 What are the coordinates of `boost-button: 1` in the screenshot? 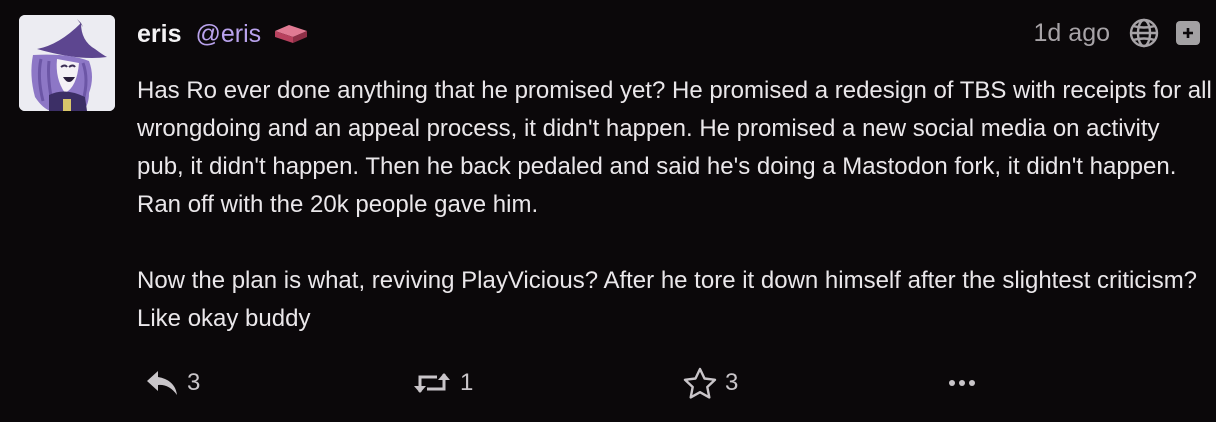 It's located at (442, 383).